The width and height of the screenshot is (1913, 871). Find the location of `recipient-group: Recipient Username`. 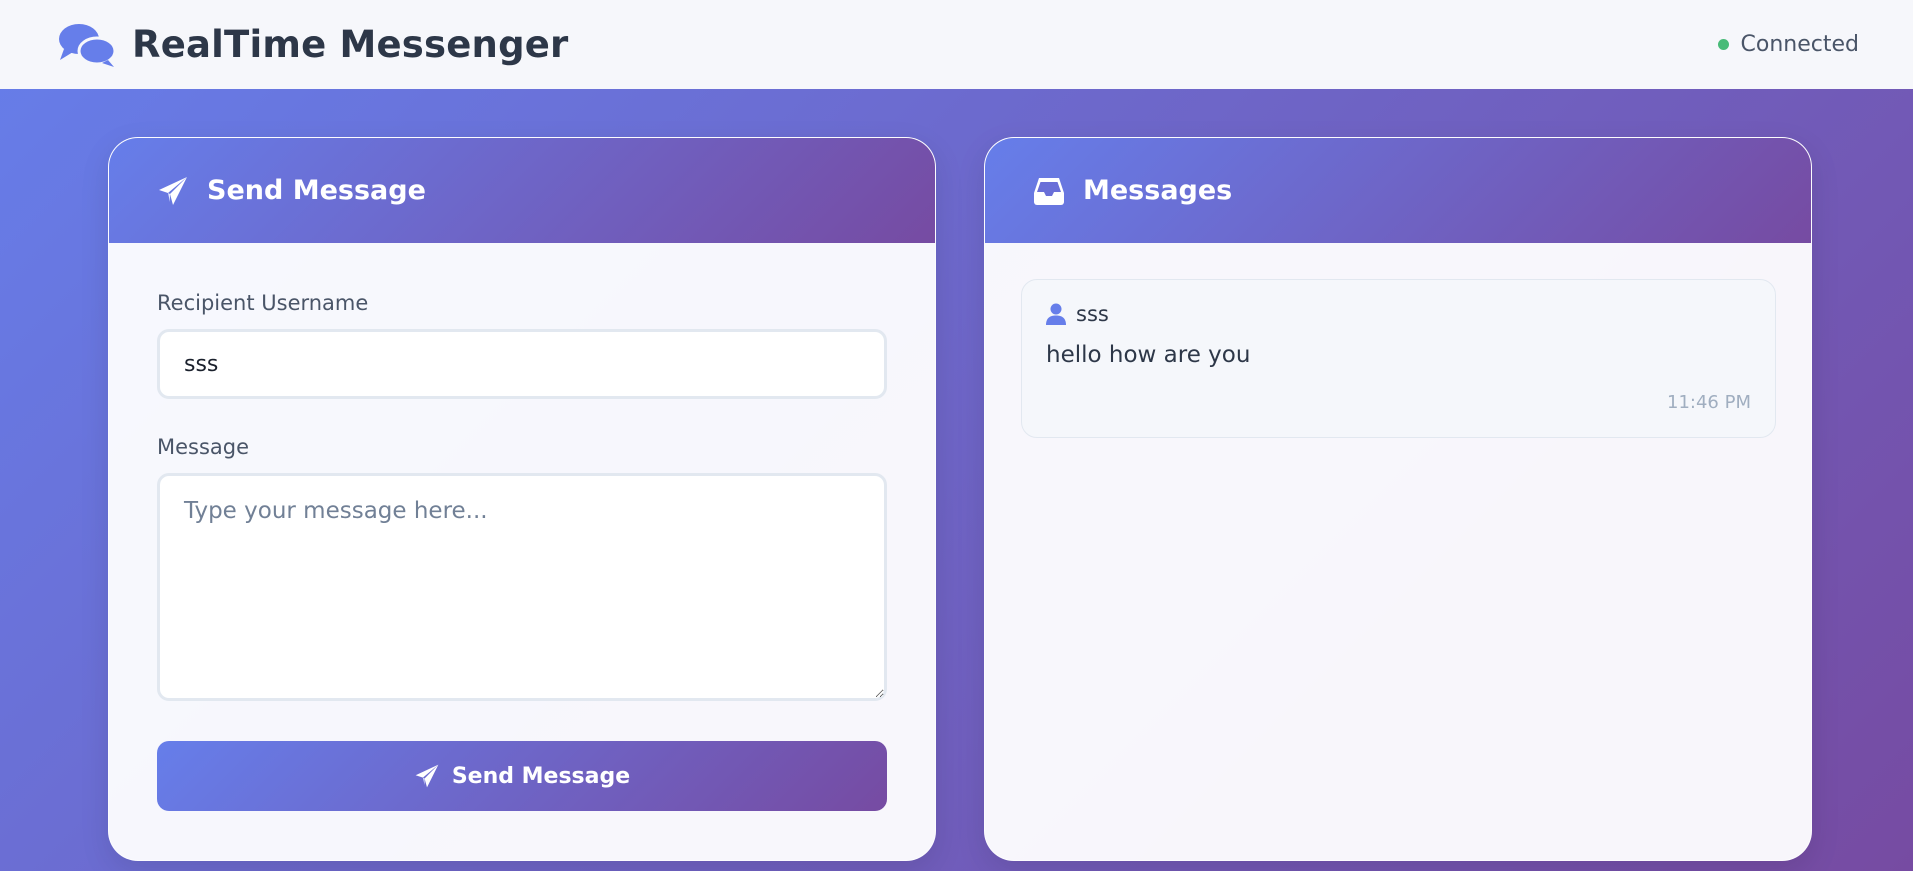

recipient-group: Recipient Username is located at coordinates (522, 345).